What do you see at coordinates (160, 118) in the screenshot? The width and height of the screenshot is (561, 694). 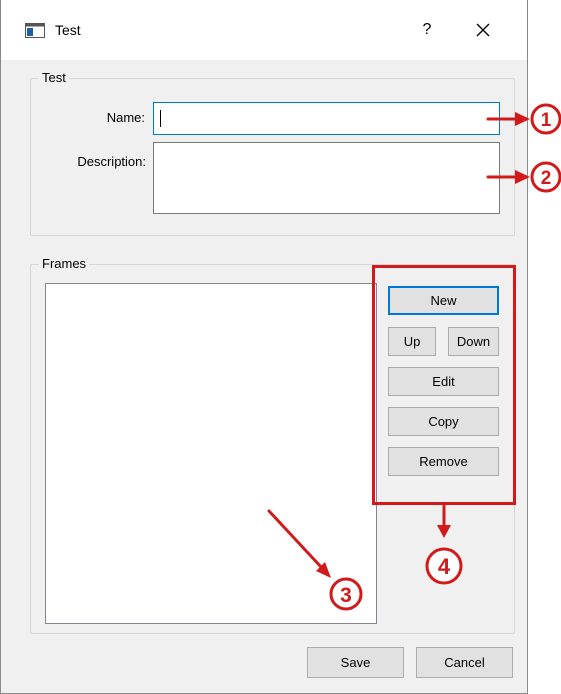 I see `text-caret` at bounding box center [160, 118].